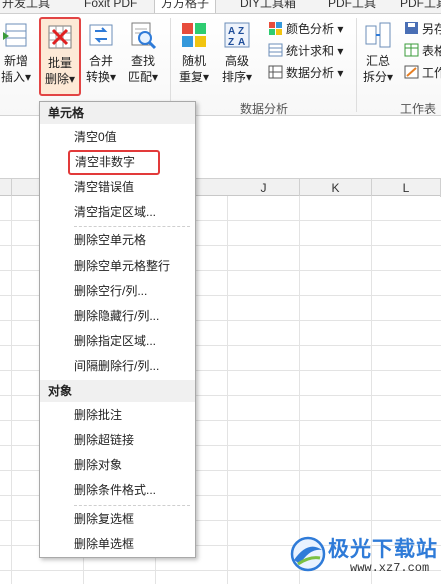 Image resolution: width=441 pixels, height=584 pixels. Describe the element at coordinates (117, 240) in the screenshot. I see `menu-item-delete-empty-cells: 删除空单元格` at that location.